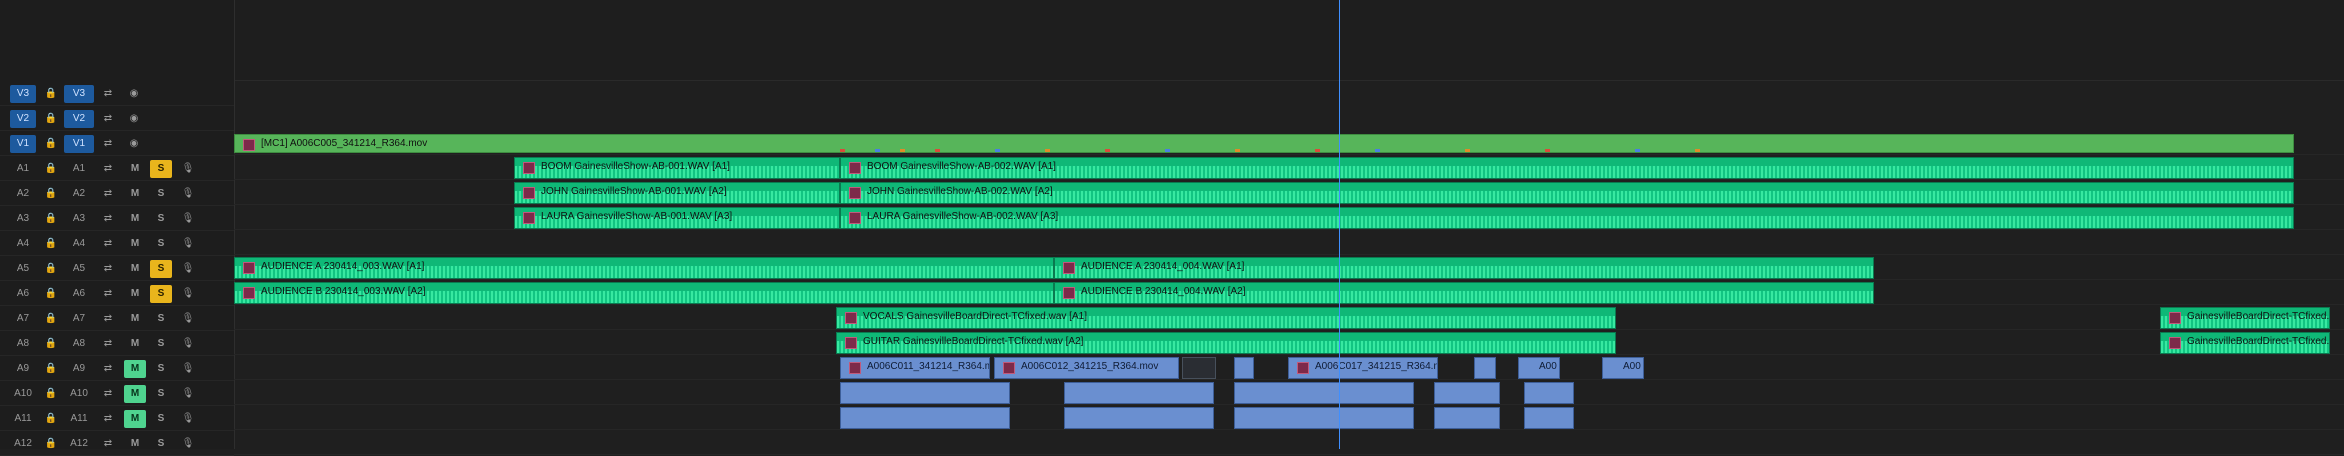 This screenshot has height=456, width=2344. Describe the element at coordinates (79, 144) in the screenshot. I see `track-target-v1: V1` at that location.